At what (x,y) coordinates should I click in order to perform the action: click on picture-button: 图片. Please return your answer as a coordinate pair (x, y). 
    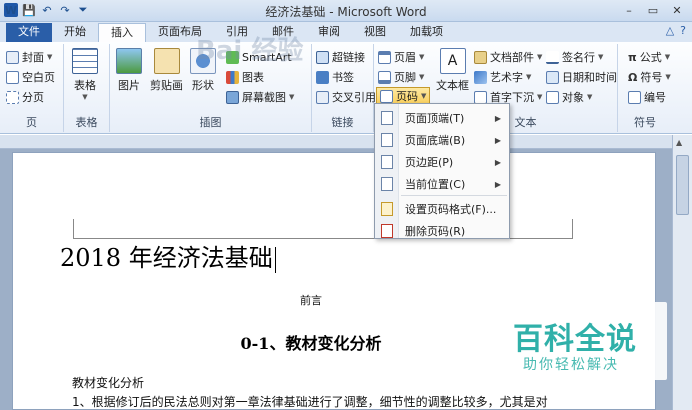
    Looking at the image, I should click on (129, 70).